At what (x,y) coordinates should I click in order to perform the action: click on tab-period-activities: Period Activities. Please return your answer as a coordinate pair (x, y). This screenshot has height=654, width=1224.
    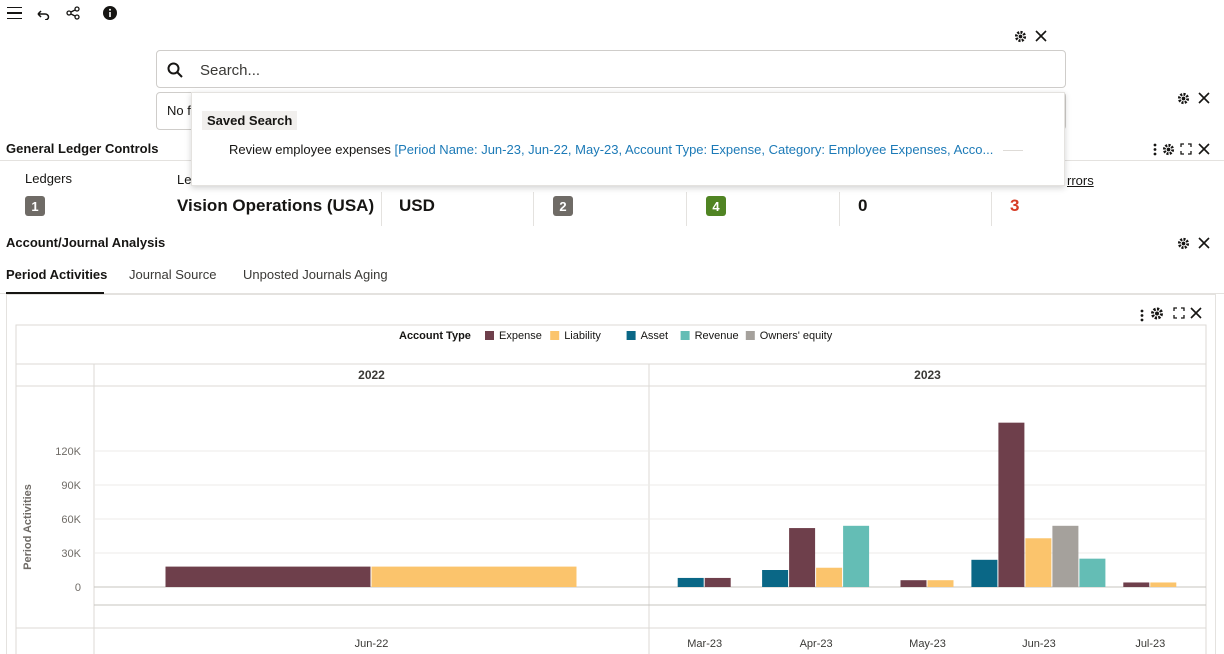
    Looking at the image, I should click on (56, 274).